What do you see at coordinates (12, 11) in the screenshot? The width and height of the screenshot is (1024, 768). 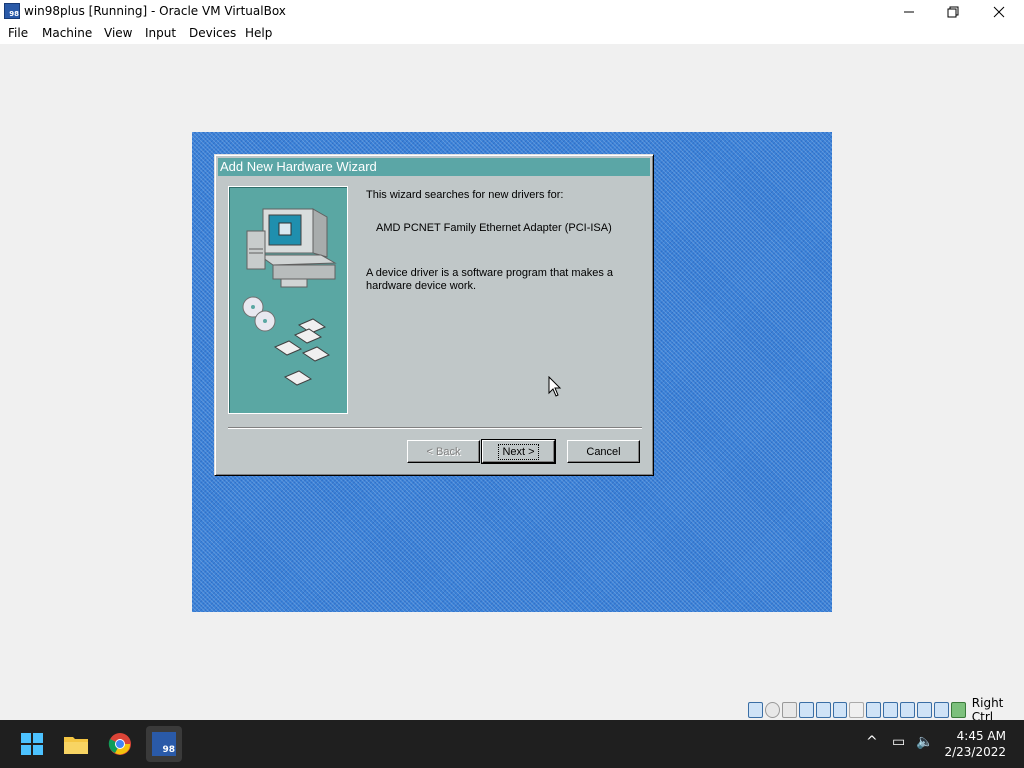 I see `virtualbox-app-icon: 98` at bounding box center [12, 11].